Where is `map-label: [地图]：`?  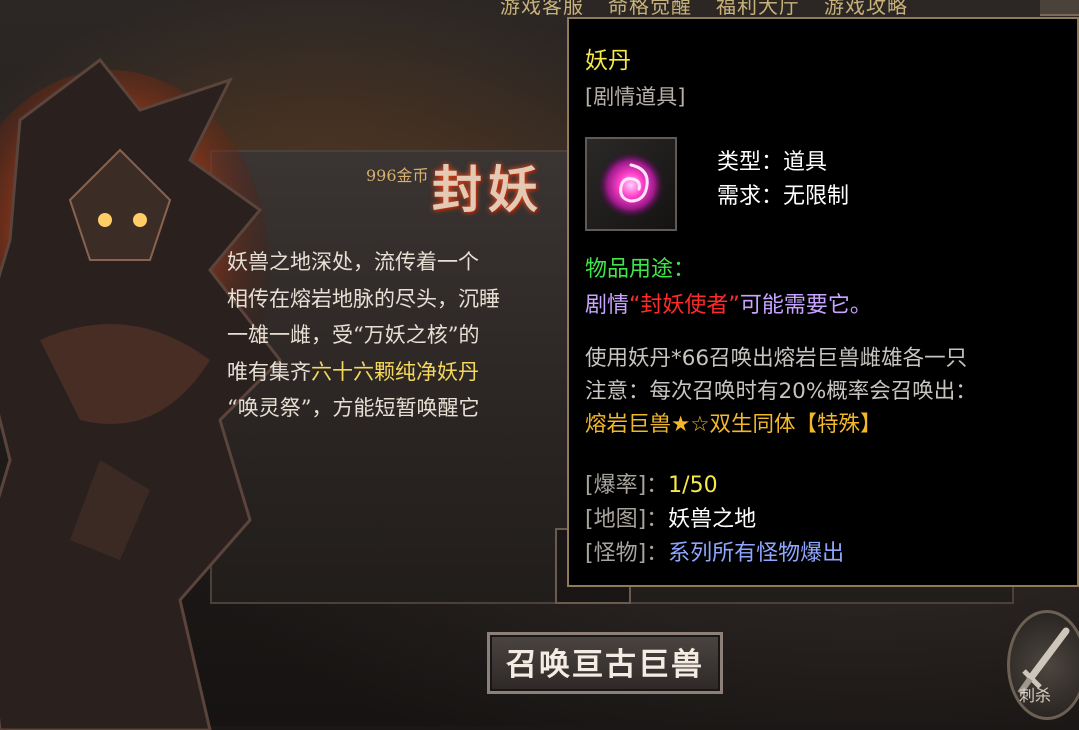
map-label: [地图]： is located at coordinates (627, 519).